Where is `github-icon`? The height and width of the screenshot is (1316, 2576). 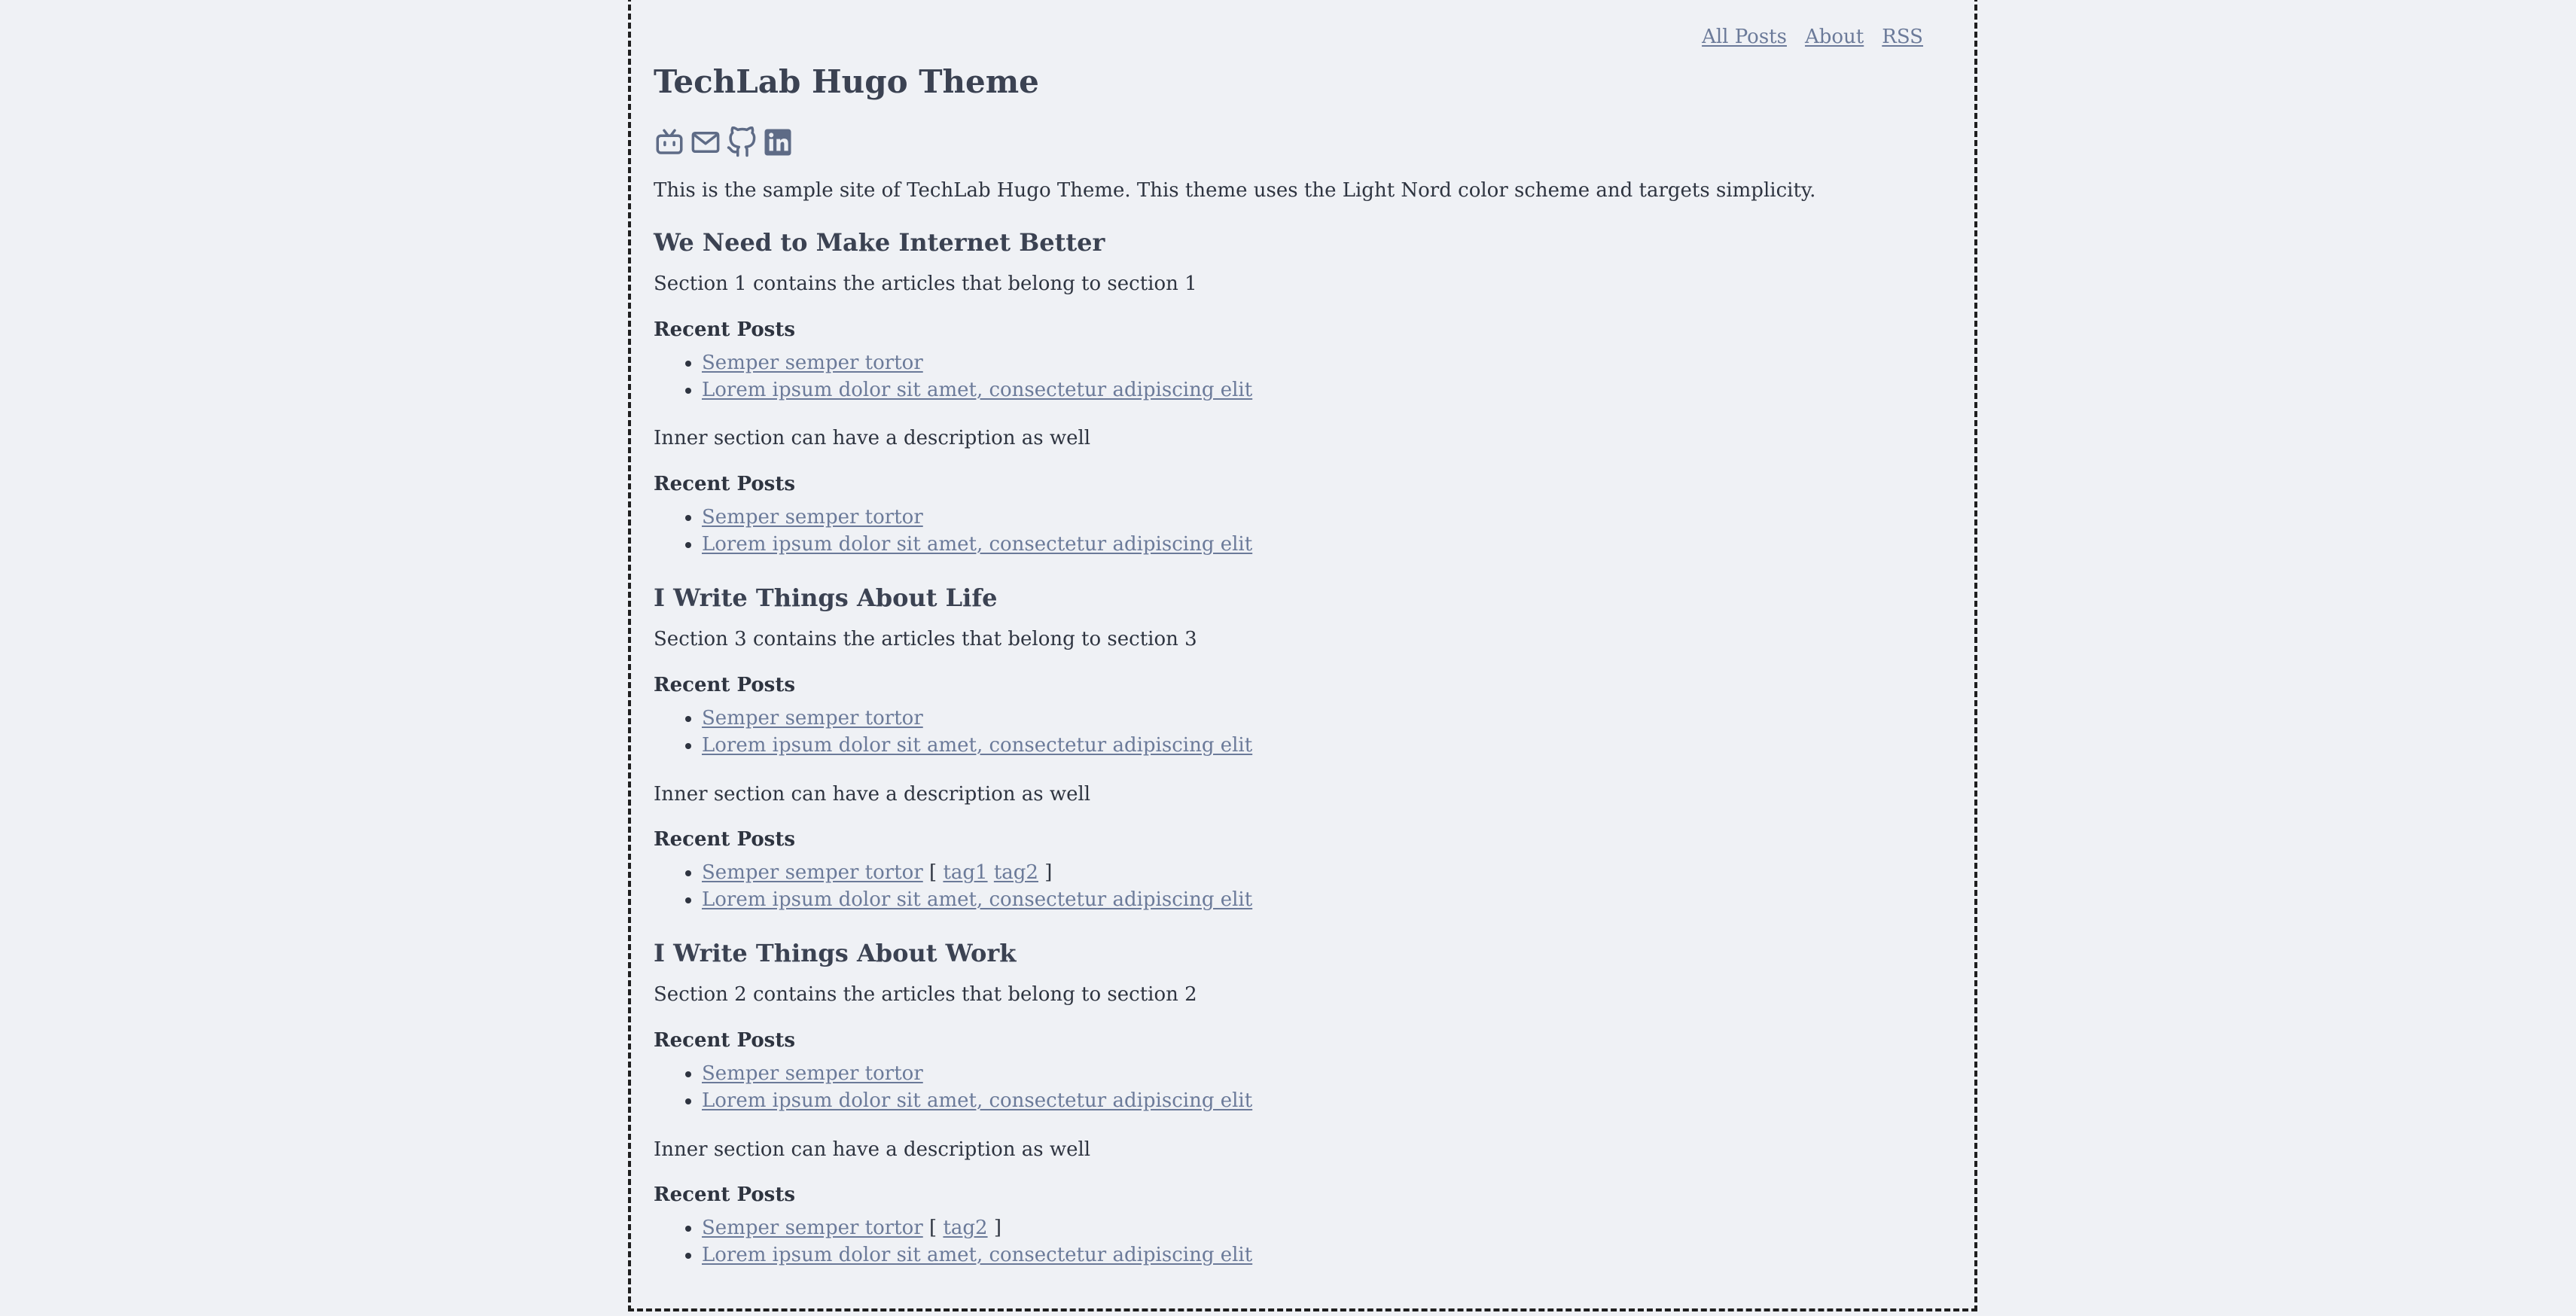 github-icon is located at coordinates (742, 142).